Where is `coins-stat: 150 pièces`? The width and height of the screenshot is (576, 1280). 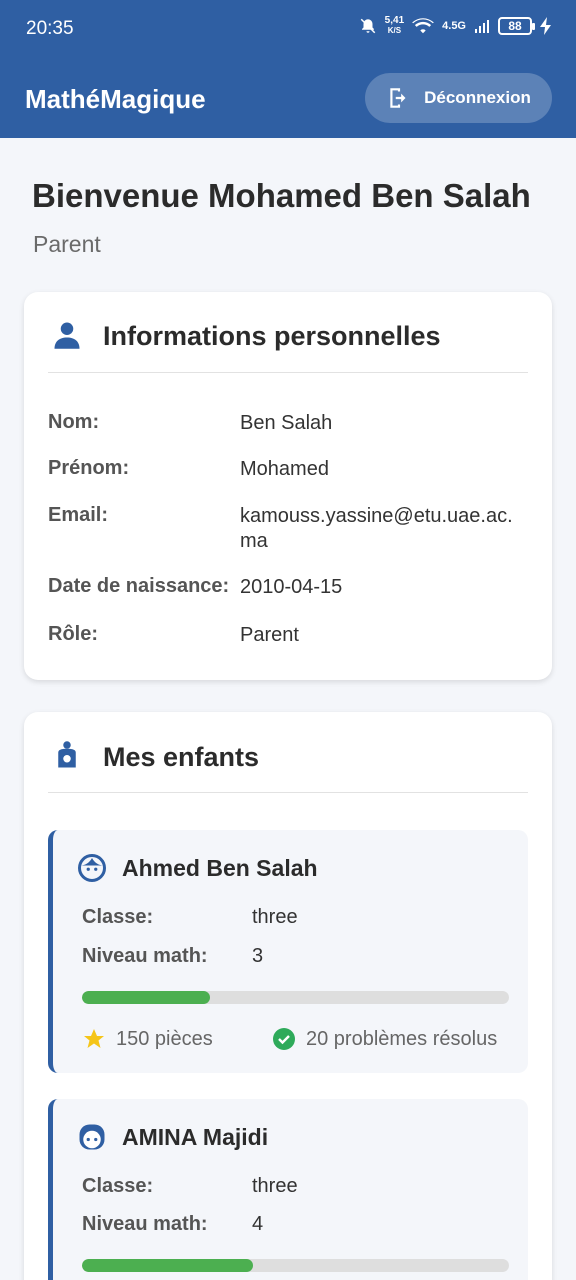 coins-stat: 150 pièces is located at coordinates (147, 1039).